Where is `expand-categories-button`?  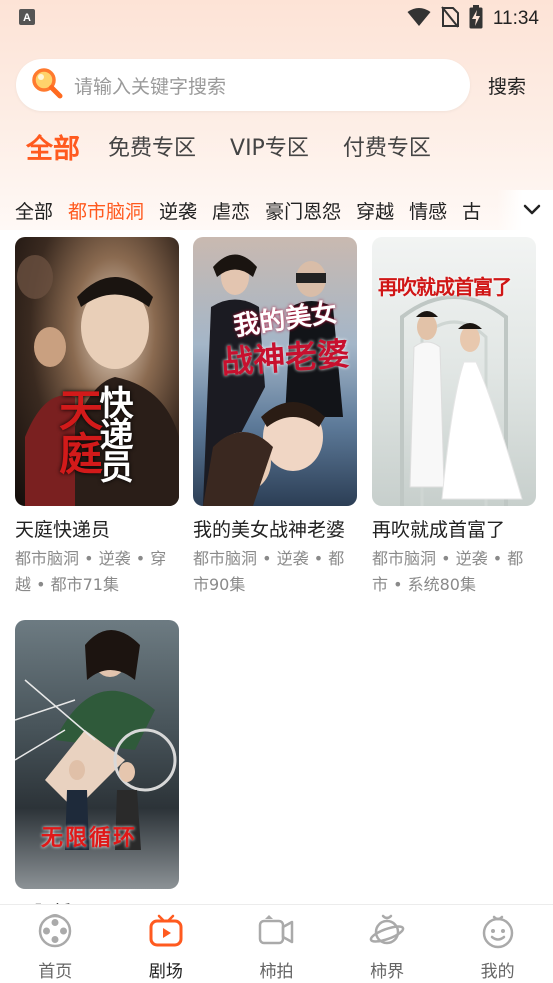
expand-categories-button is located at coordinates (525, 210).